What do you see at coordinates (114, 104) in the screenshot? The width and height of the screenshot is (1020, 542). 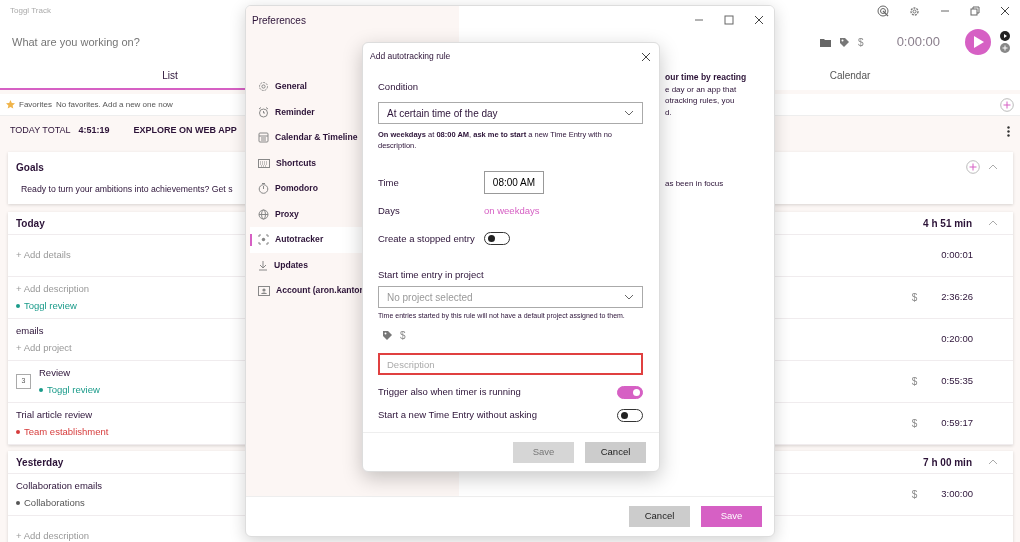 I see `favorites-empty-text: No favorites. Add a new one now` at bounding box center [114, 104].